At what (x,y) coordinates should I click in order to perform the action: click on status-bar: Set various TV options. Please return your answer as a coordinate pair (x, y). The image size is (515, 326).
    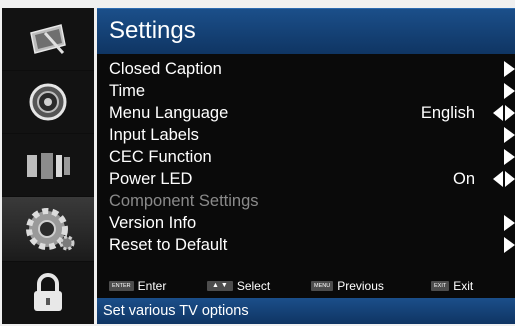
    Looking at the image, I should click on (306, 311).